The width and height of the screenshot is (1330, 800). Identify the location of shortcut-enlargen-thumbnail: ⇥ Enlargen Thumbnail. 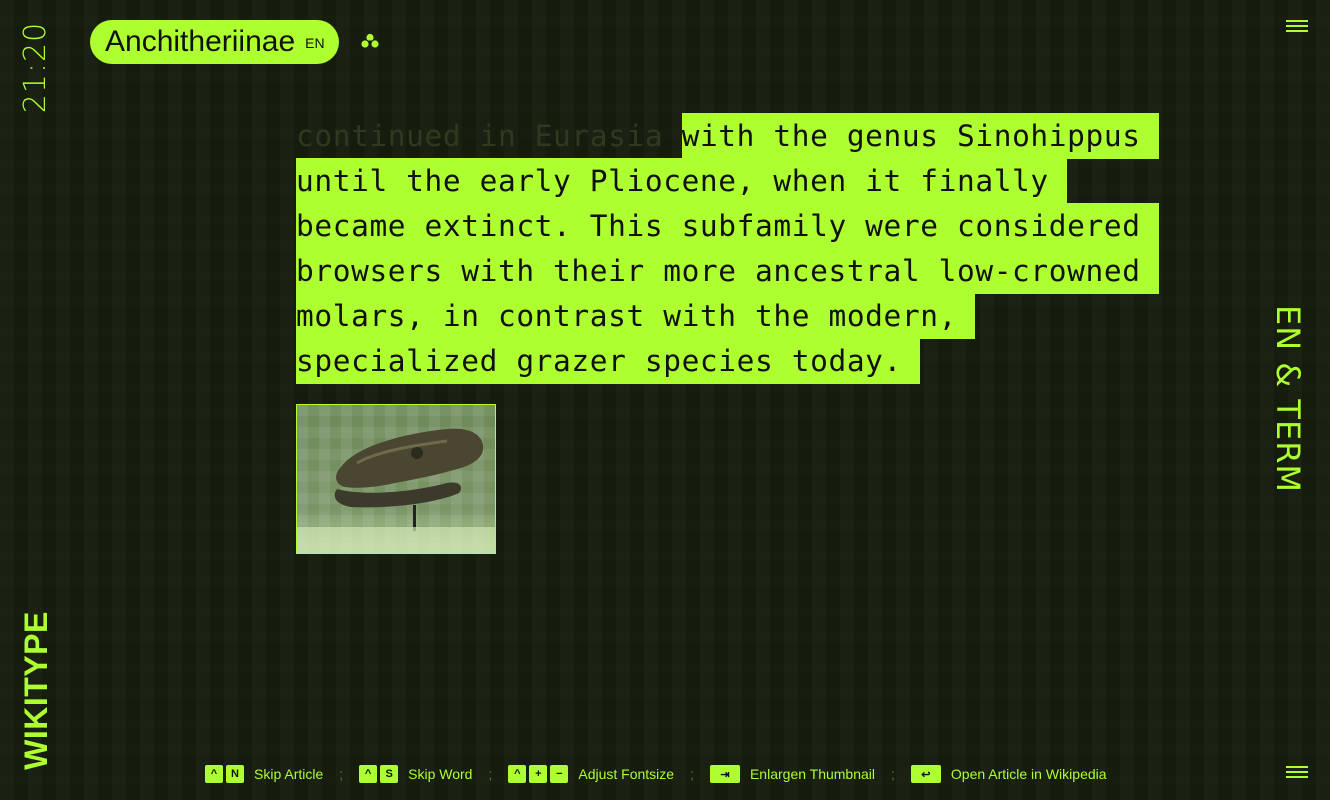
(792, 774).